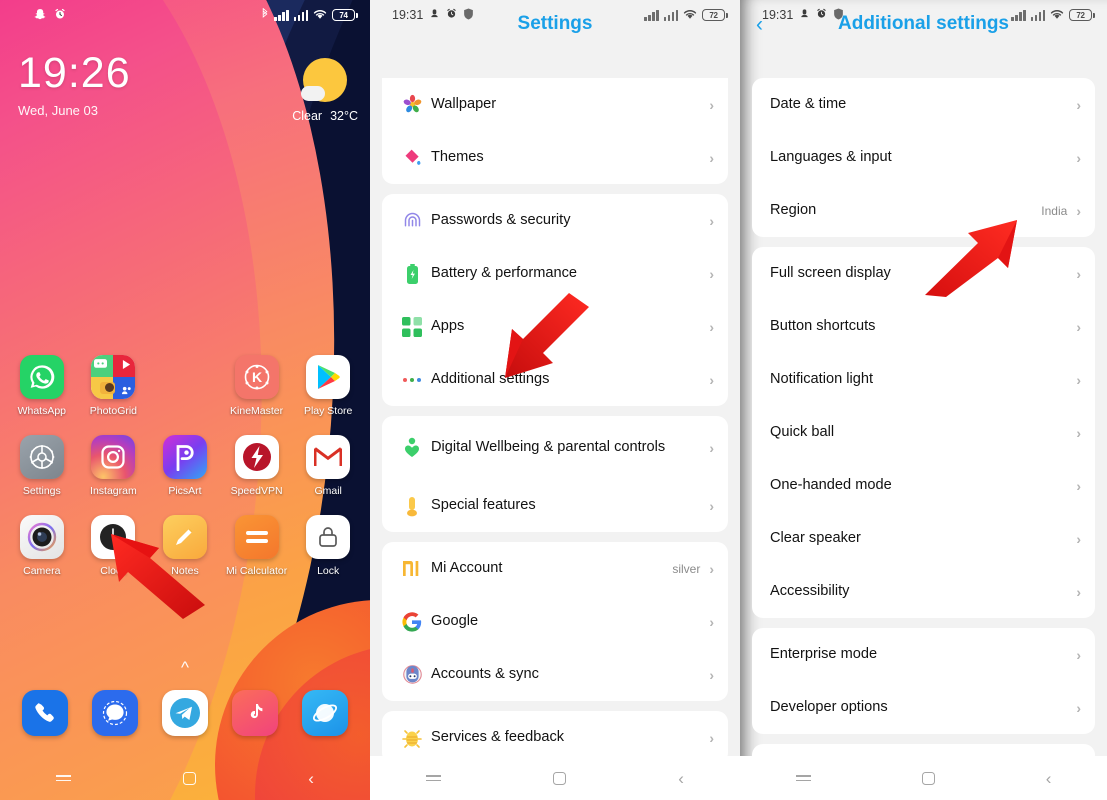 This screenshot has width=1107, height=800. Describe the element at coordinates (325, 90) in the screenshot. I see `weather-widget: Clear 32°C` at that location.